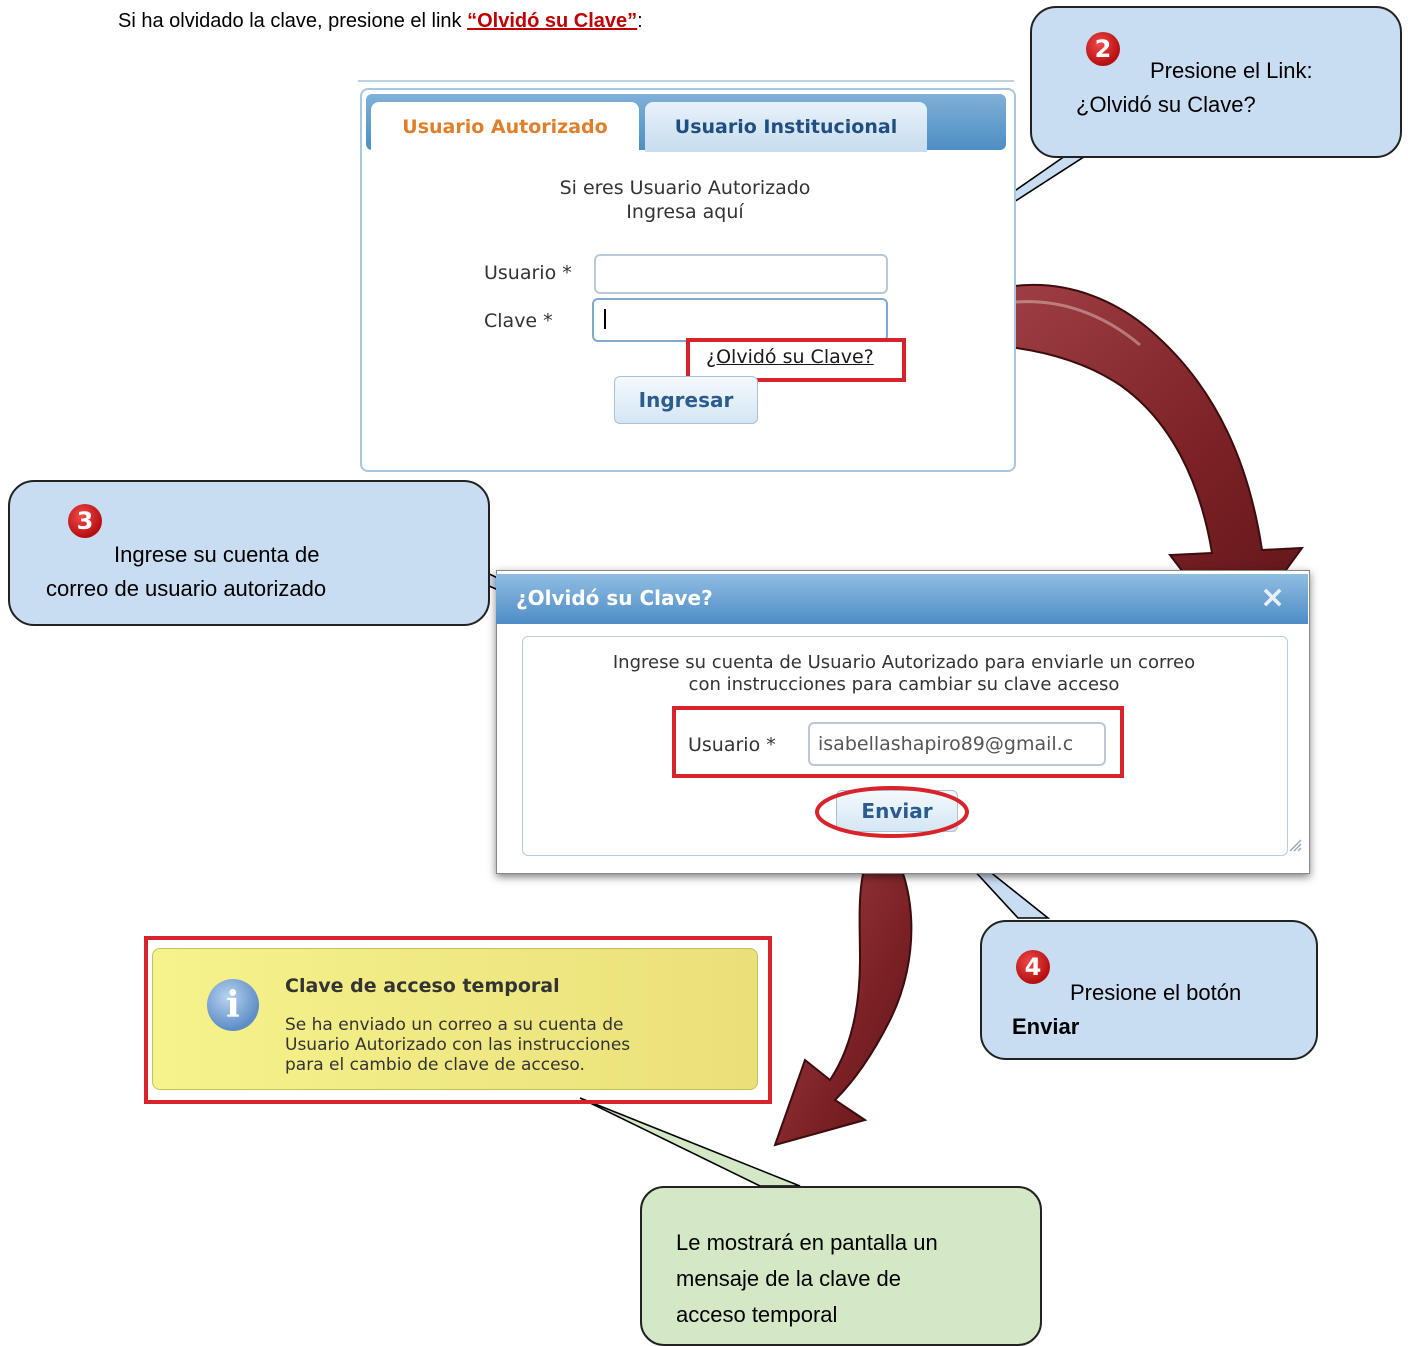 Image resolution: width=1408 pixels, height=1346 pixels. What do you see at coordinates (1103, 49) in the screenshot?
I see `step-2-badge: 2` at bounding box center [1103, 49].